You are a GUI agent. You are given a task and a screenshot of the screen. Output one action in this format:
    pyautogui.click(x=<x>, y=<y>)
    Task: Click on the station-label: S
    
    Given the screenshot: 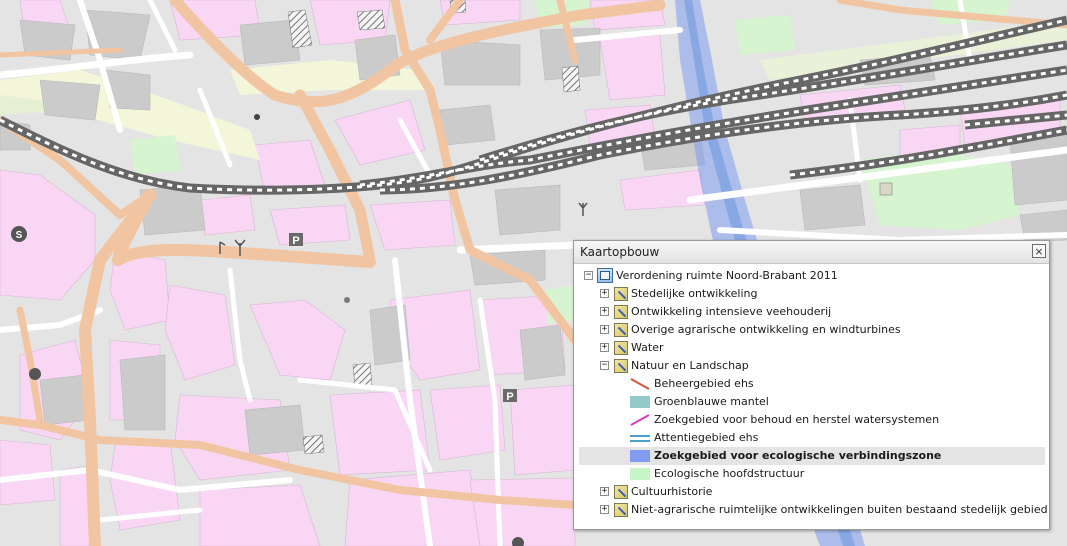 What is the action you would take?
    pyautogui.click(x=19, y=235)
    